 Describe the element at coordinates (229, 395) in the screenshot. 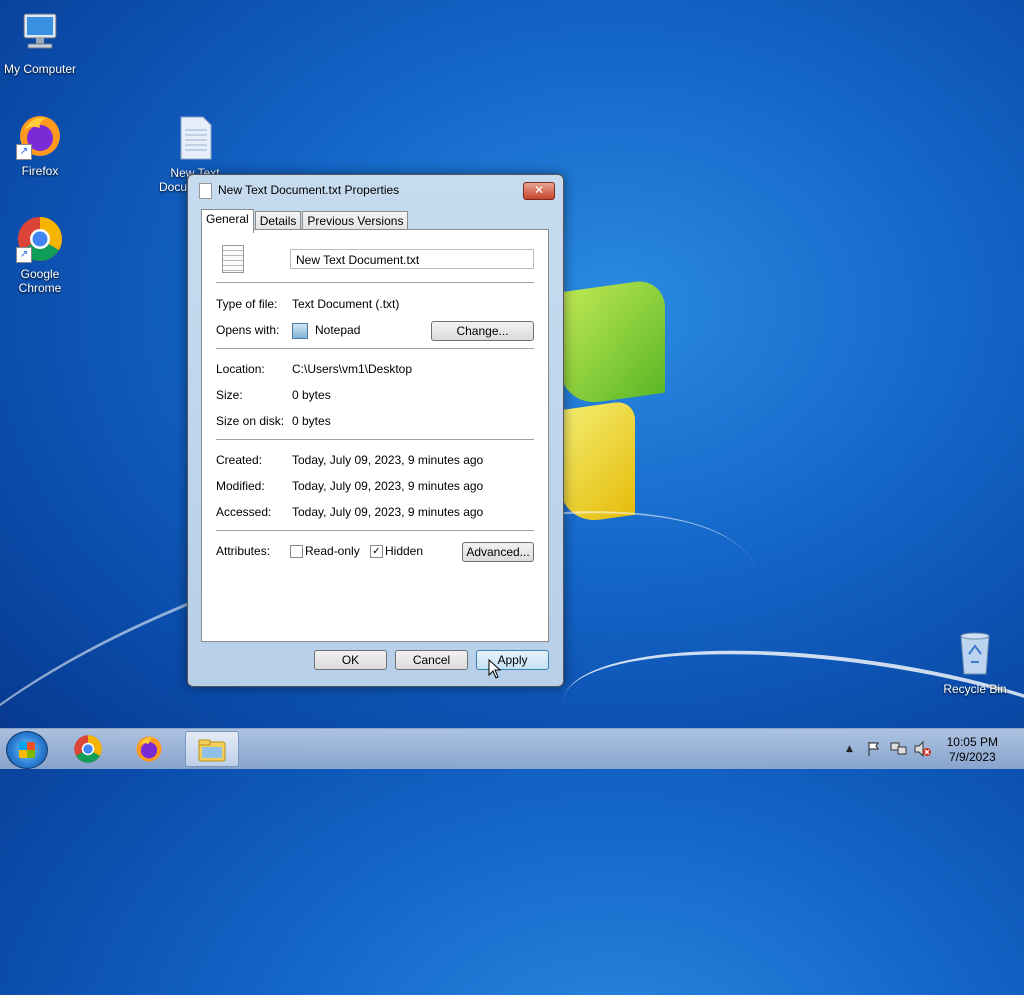

I see `size-label: Size:` at that location.